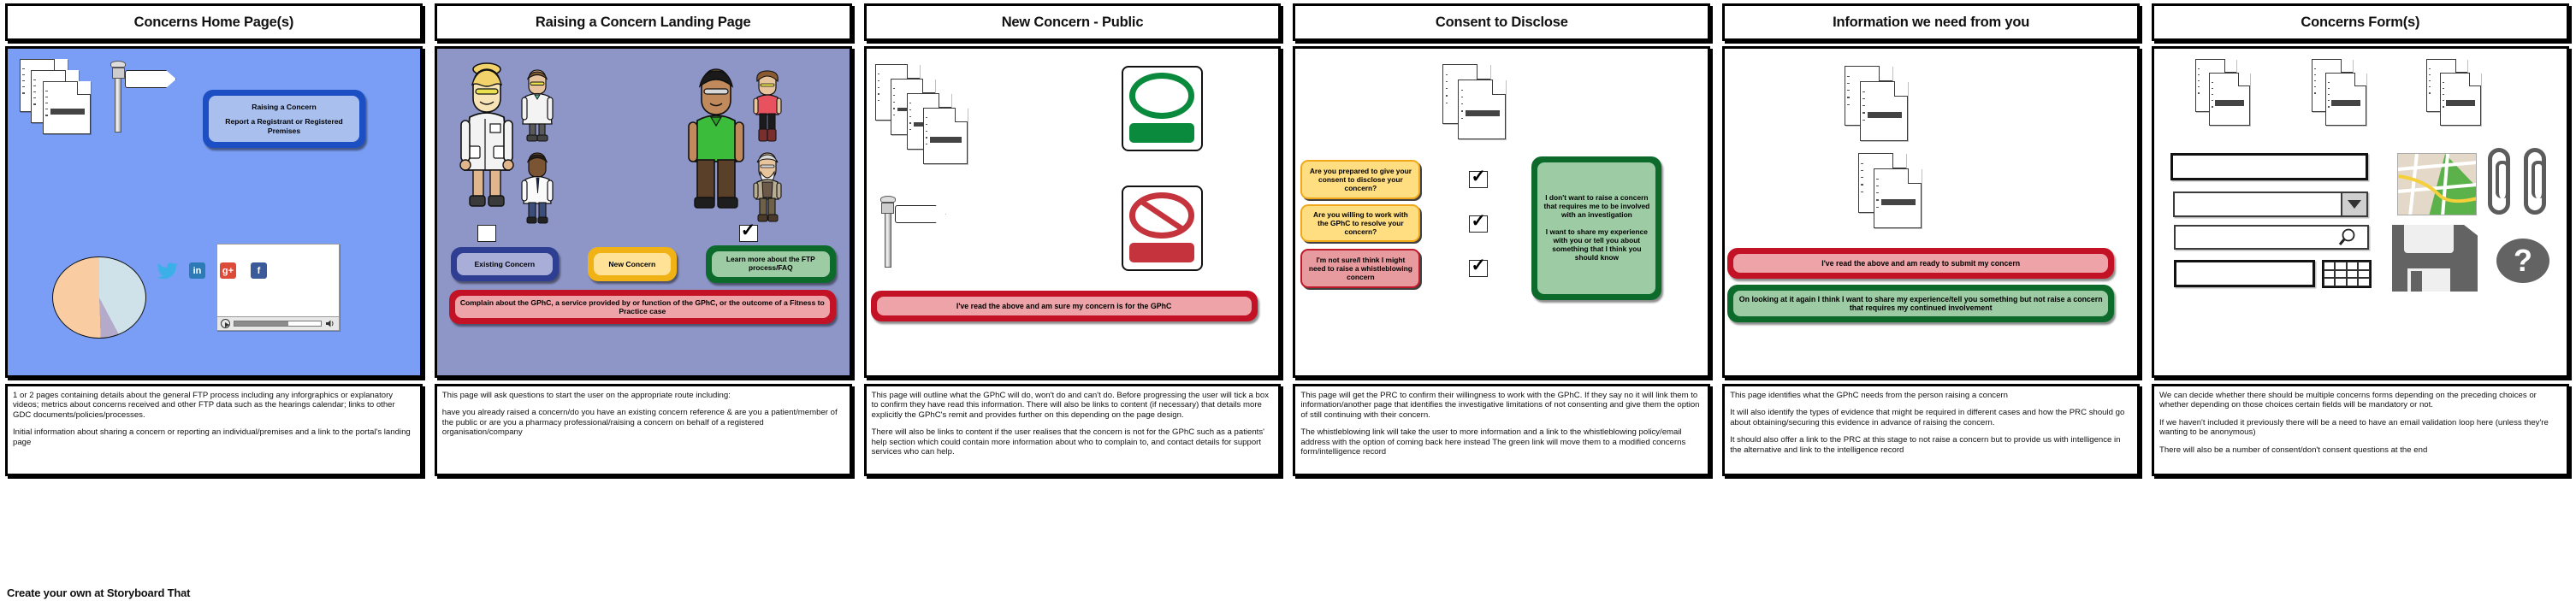 This screenshot has height=601, width=2576. I want to click on panel-title-2: Raising a Concern Landing Page, so click(643, 22).